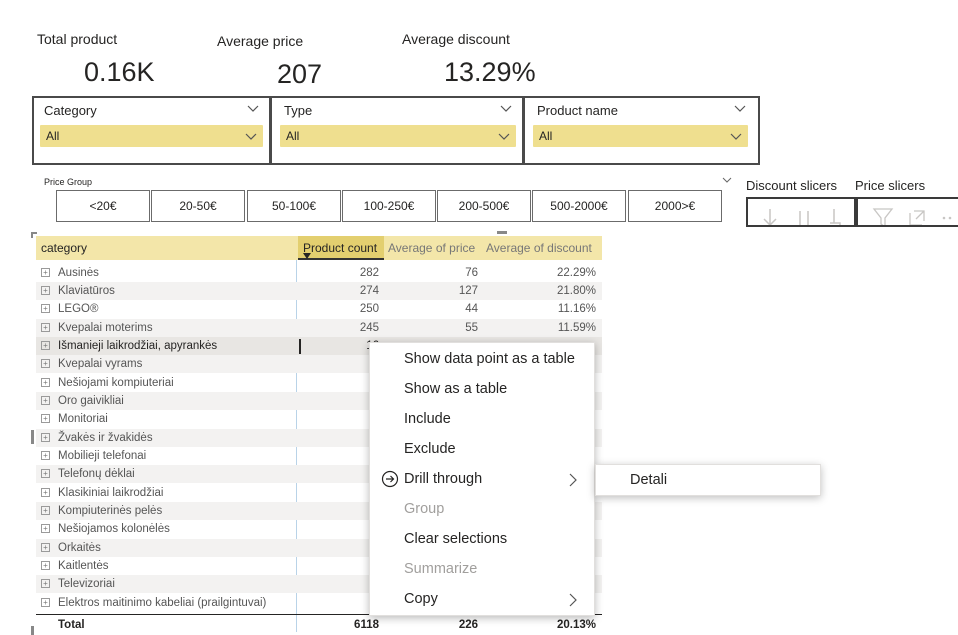 The height and width of the screenshot is (635, 958). Describe the element at coordinates (427, 419) in the screenshot. I see `menu-item-include: Include` at that location.